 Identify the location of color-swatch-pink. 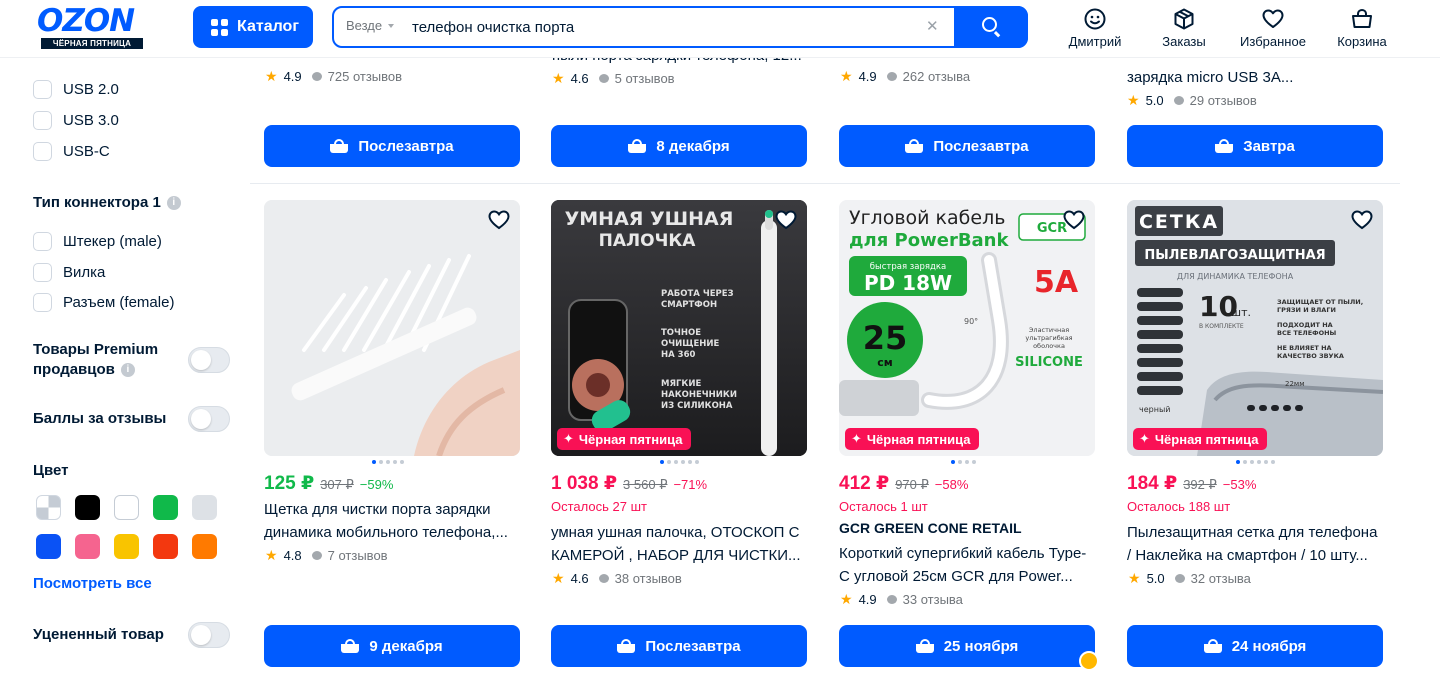
(87, 546).